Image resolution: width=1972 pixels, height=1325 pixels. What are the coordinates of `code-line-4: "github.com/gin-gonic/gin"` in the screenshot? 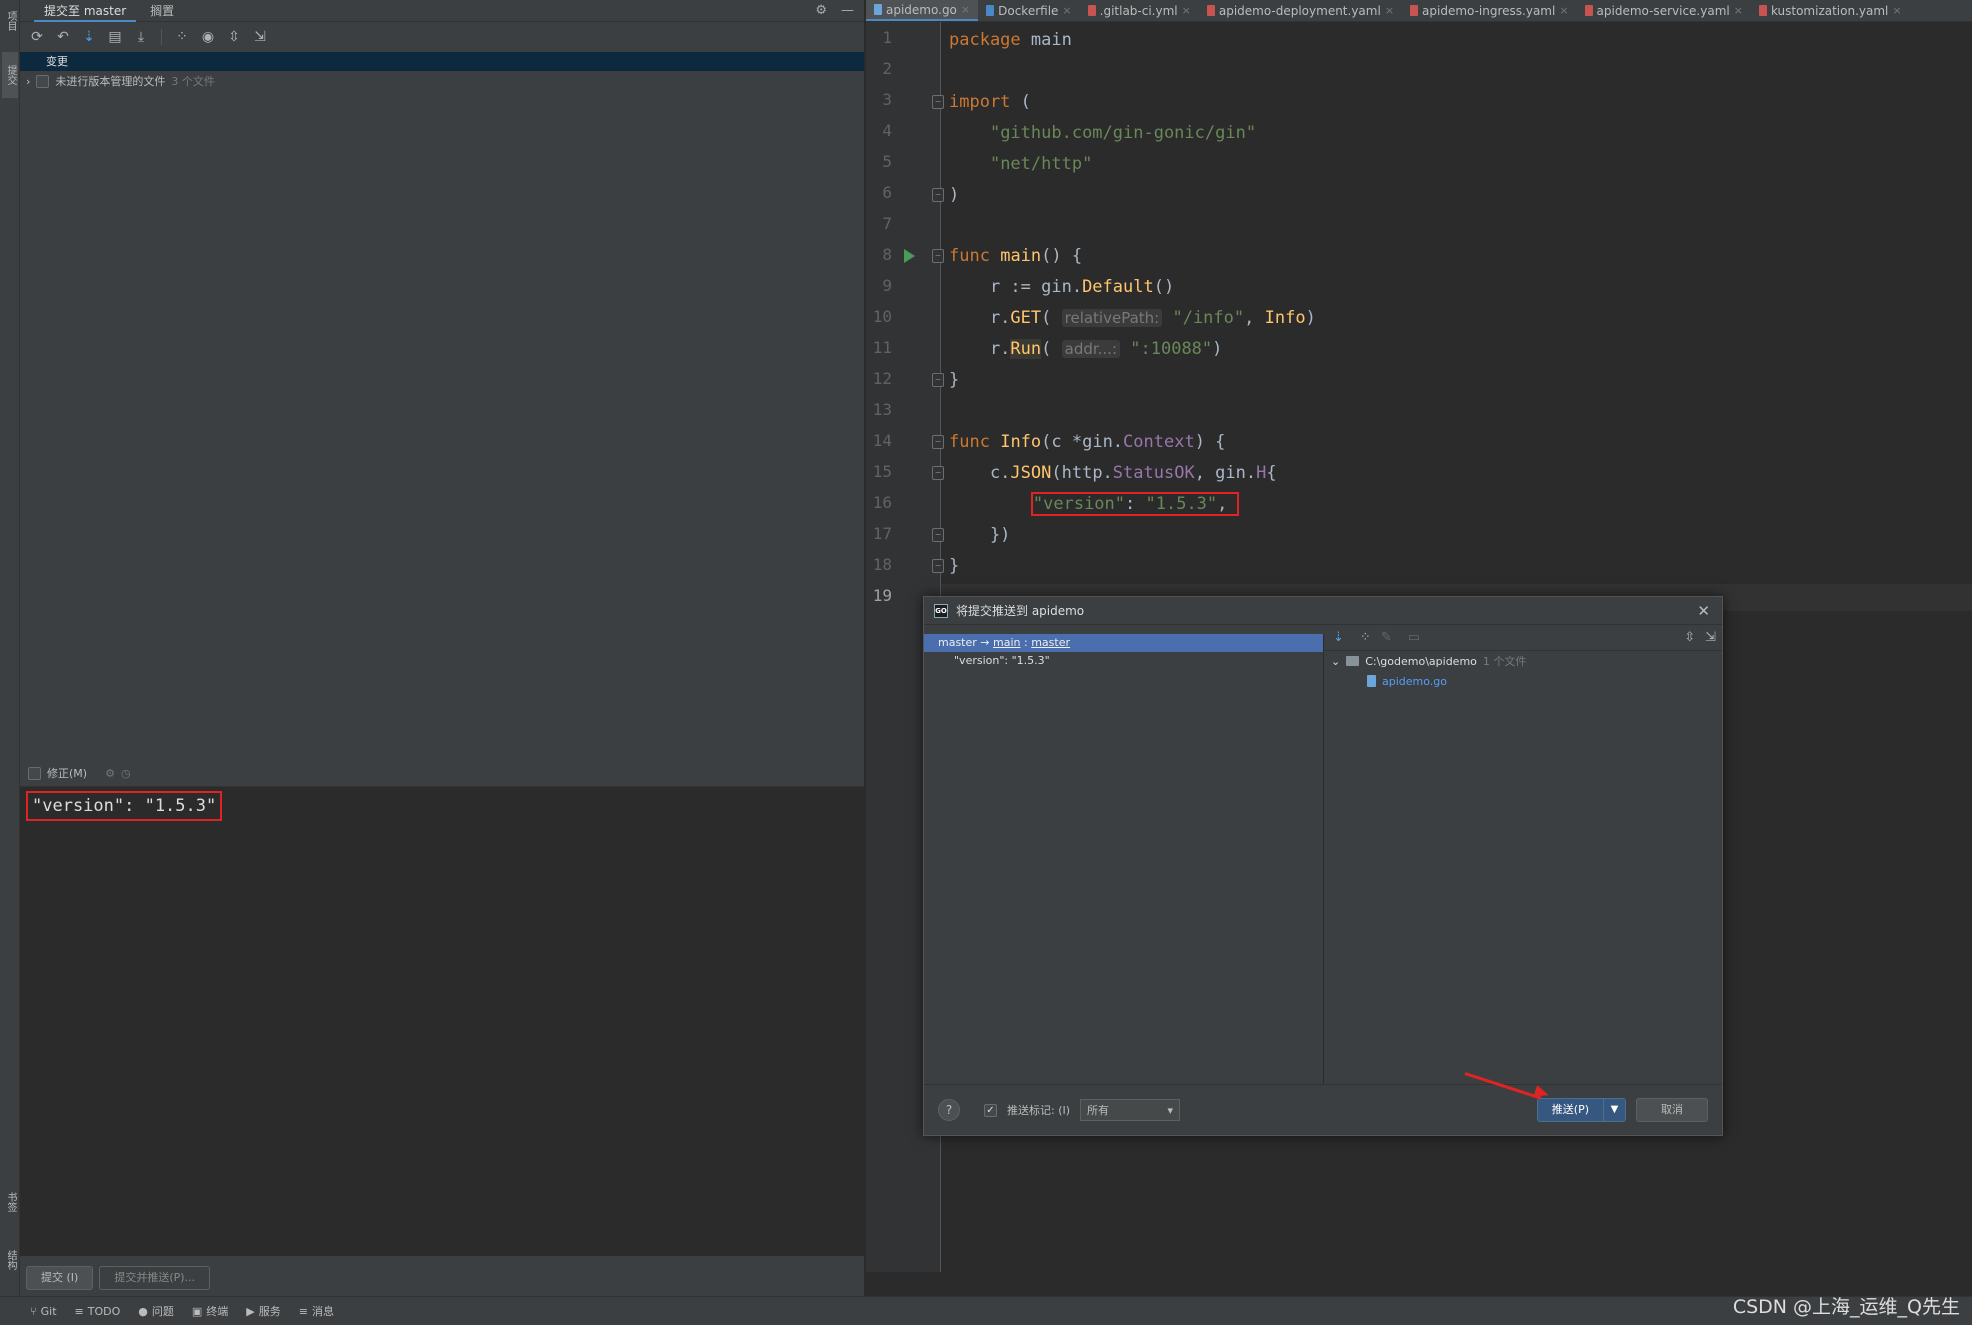 It's located at (1102, 133).